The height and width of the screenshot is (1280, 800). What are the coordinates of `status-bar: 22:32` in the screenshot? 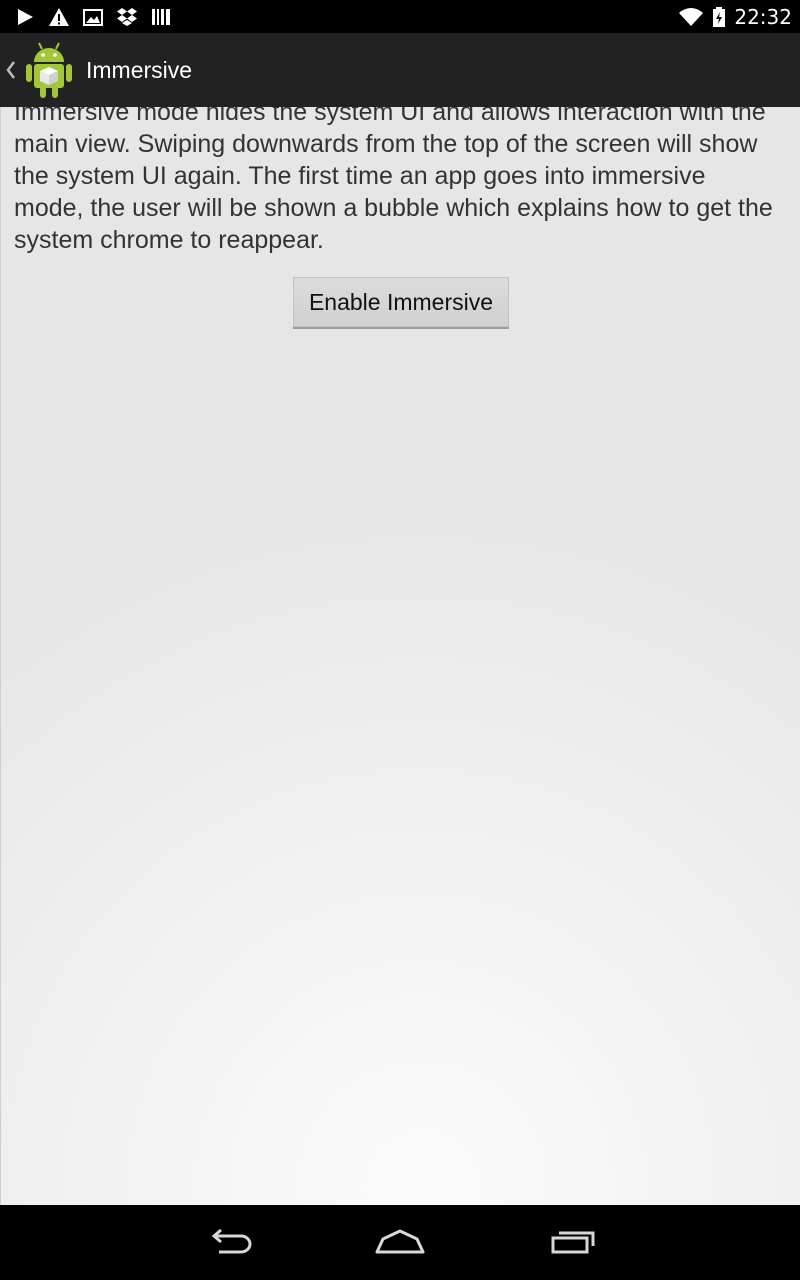 It's located at (400, 16).